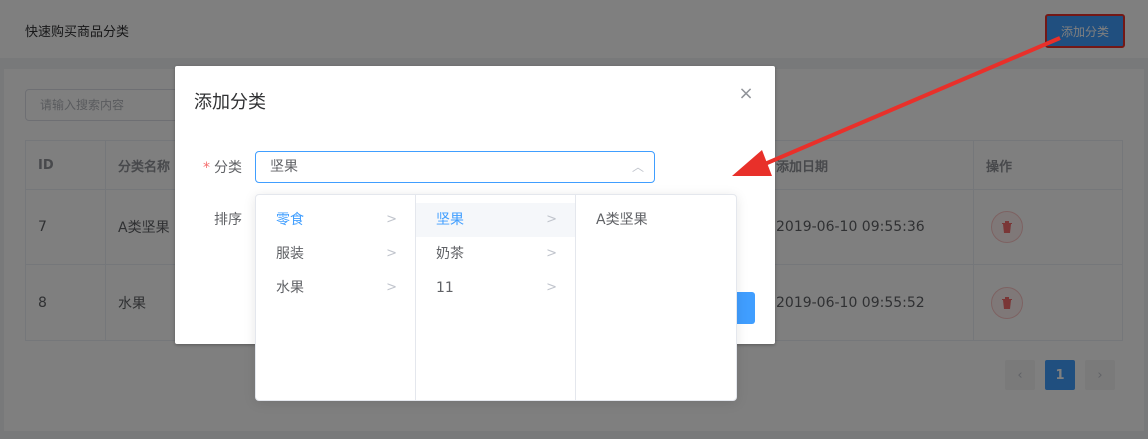 The height and width of the screenshot is (439, 1148). What do you see at coordinates (284, 167) in the screenshot?
I see `cascader-value: 坚果` at bounding box center [284, 167].